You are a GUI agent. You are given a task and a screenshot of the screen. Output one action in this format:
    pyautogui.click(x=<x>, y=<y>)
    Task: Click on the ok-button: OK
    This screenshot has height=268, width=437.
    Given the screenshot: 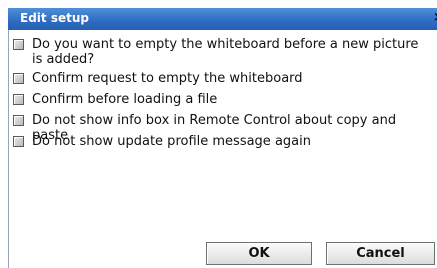 What is the action you would take?
    pyautogui.click(x=259, y=253)
    